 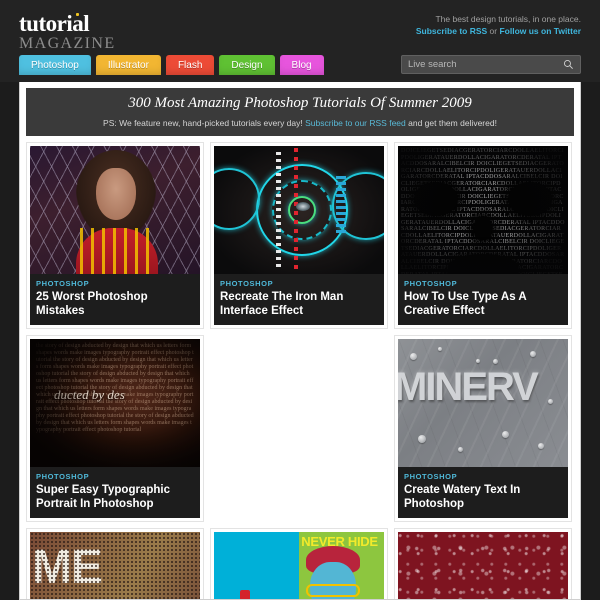 I want to click on tutorial-card: NEVER HIDE, so click(x=299, y=563).